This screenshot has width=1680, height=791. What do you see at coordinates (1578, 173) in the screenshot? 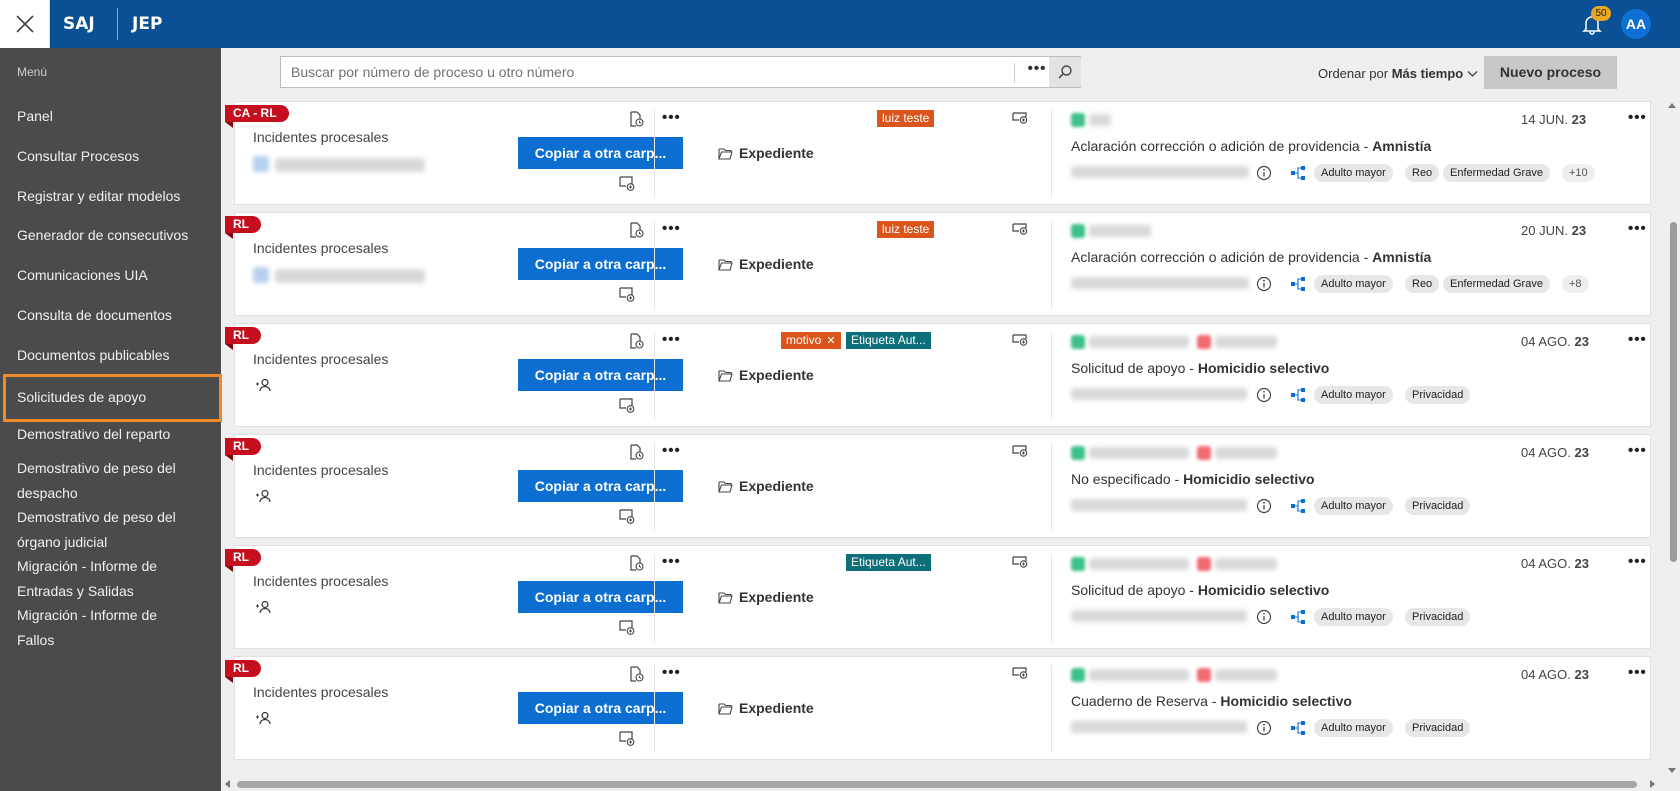
I see `more-chips-button: +10` at bounding box center [1578, 173].